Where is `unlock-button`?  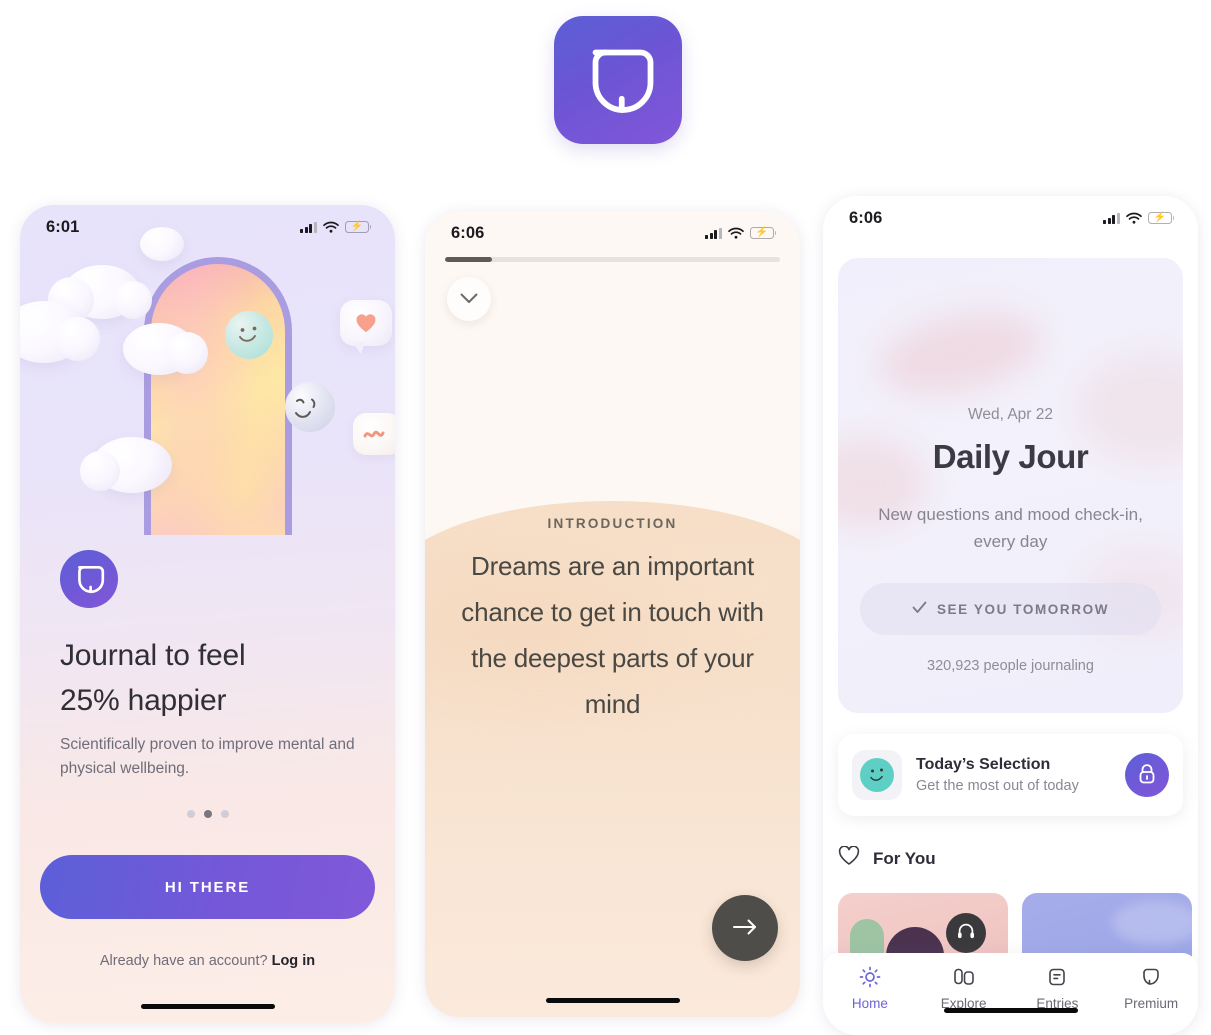 unlock-button is located at coordinates (1147, 775).